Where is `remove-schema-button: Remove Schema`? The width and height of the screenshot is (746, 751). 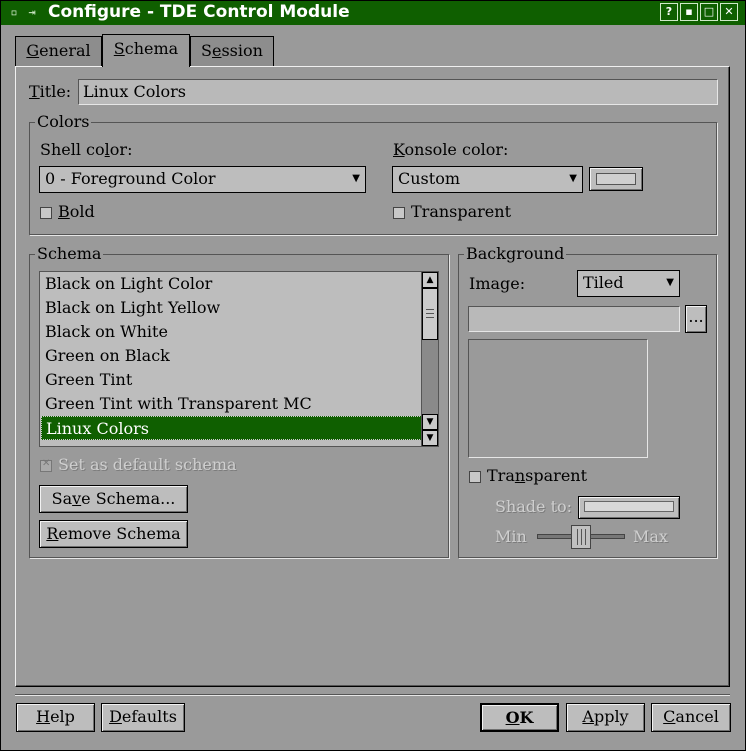 remove-schema-button: Remove Schema is located at coordinates (113, 534).